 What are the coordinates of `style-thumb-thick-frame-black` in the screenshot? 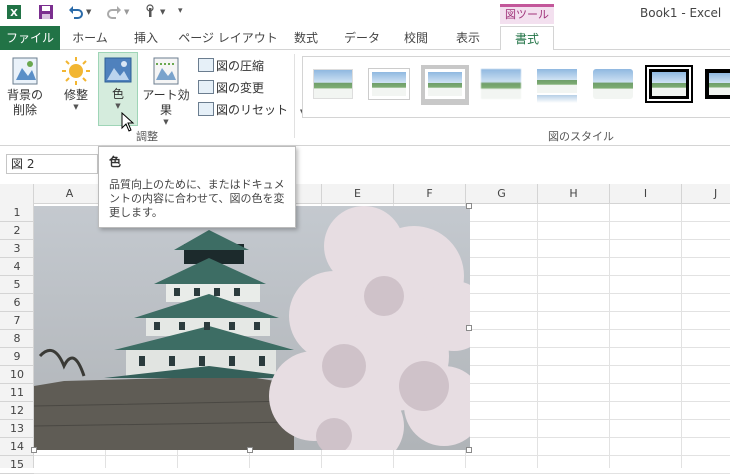 It's located at (715, 85).